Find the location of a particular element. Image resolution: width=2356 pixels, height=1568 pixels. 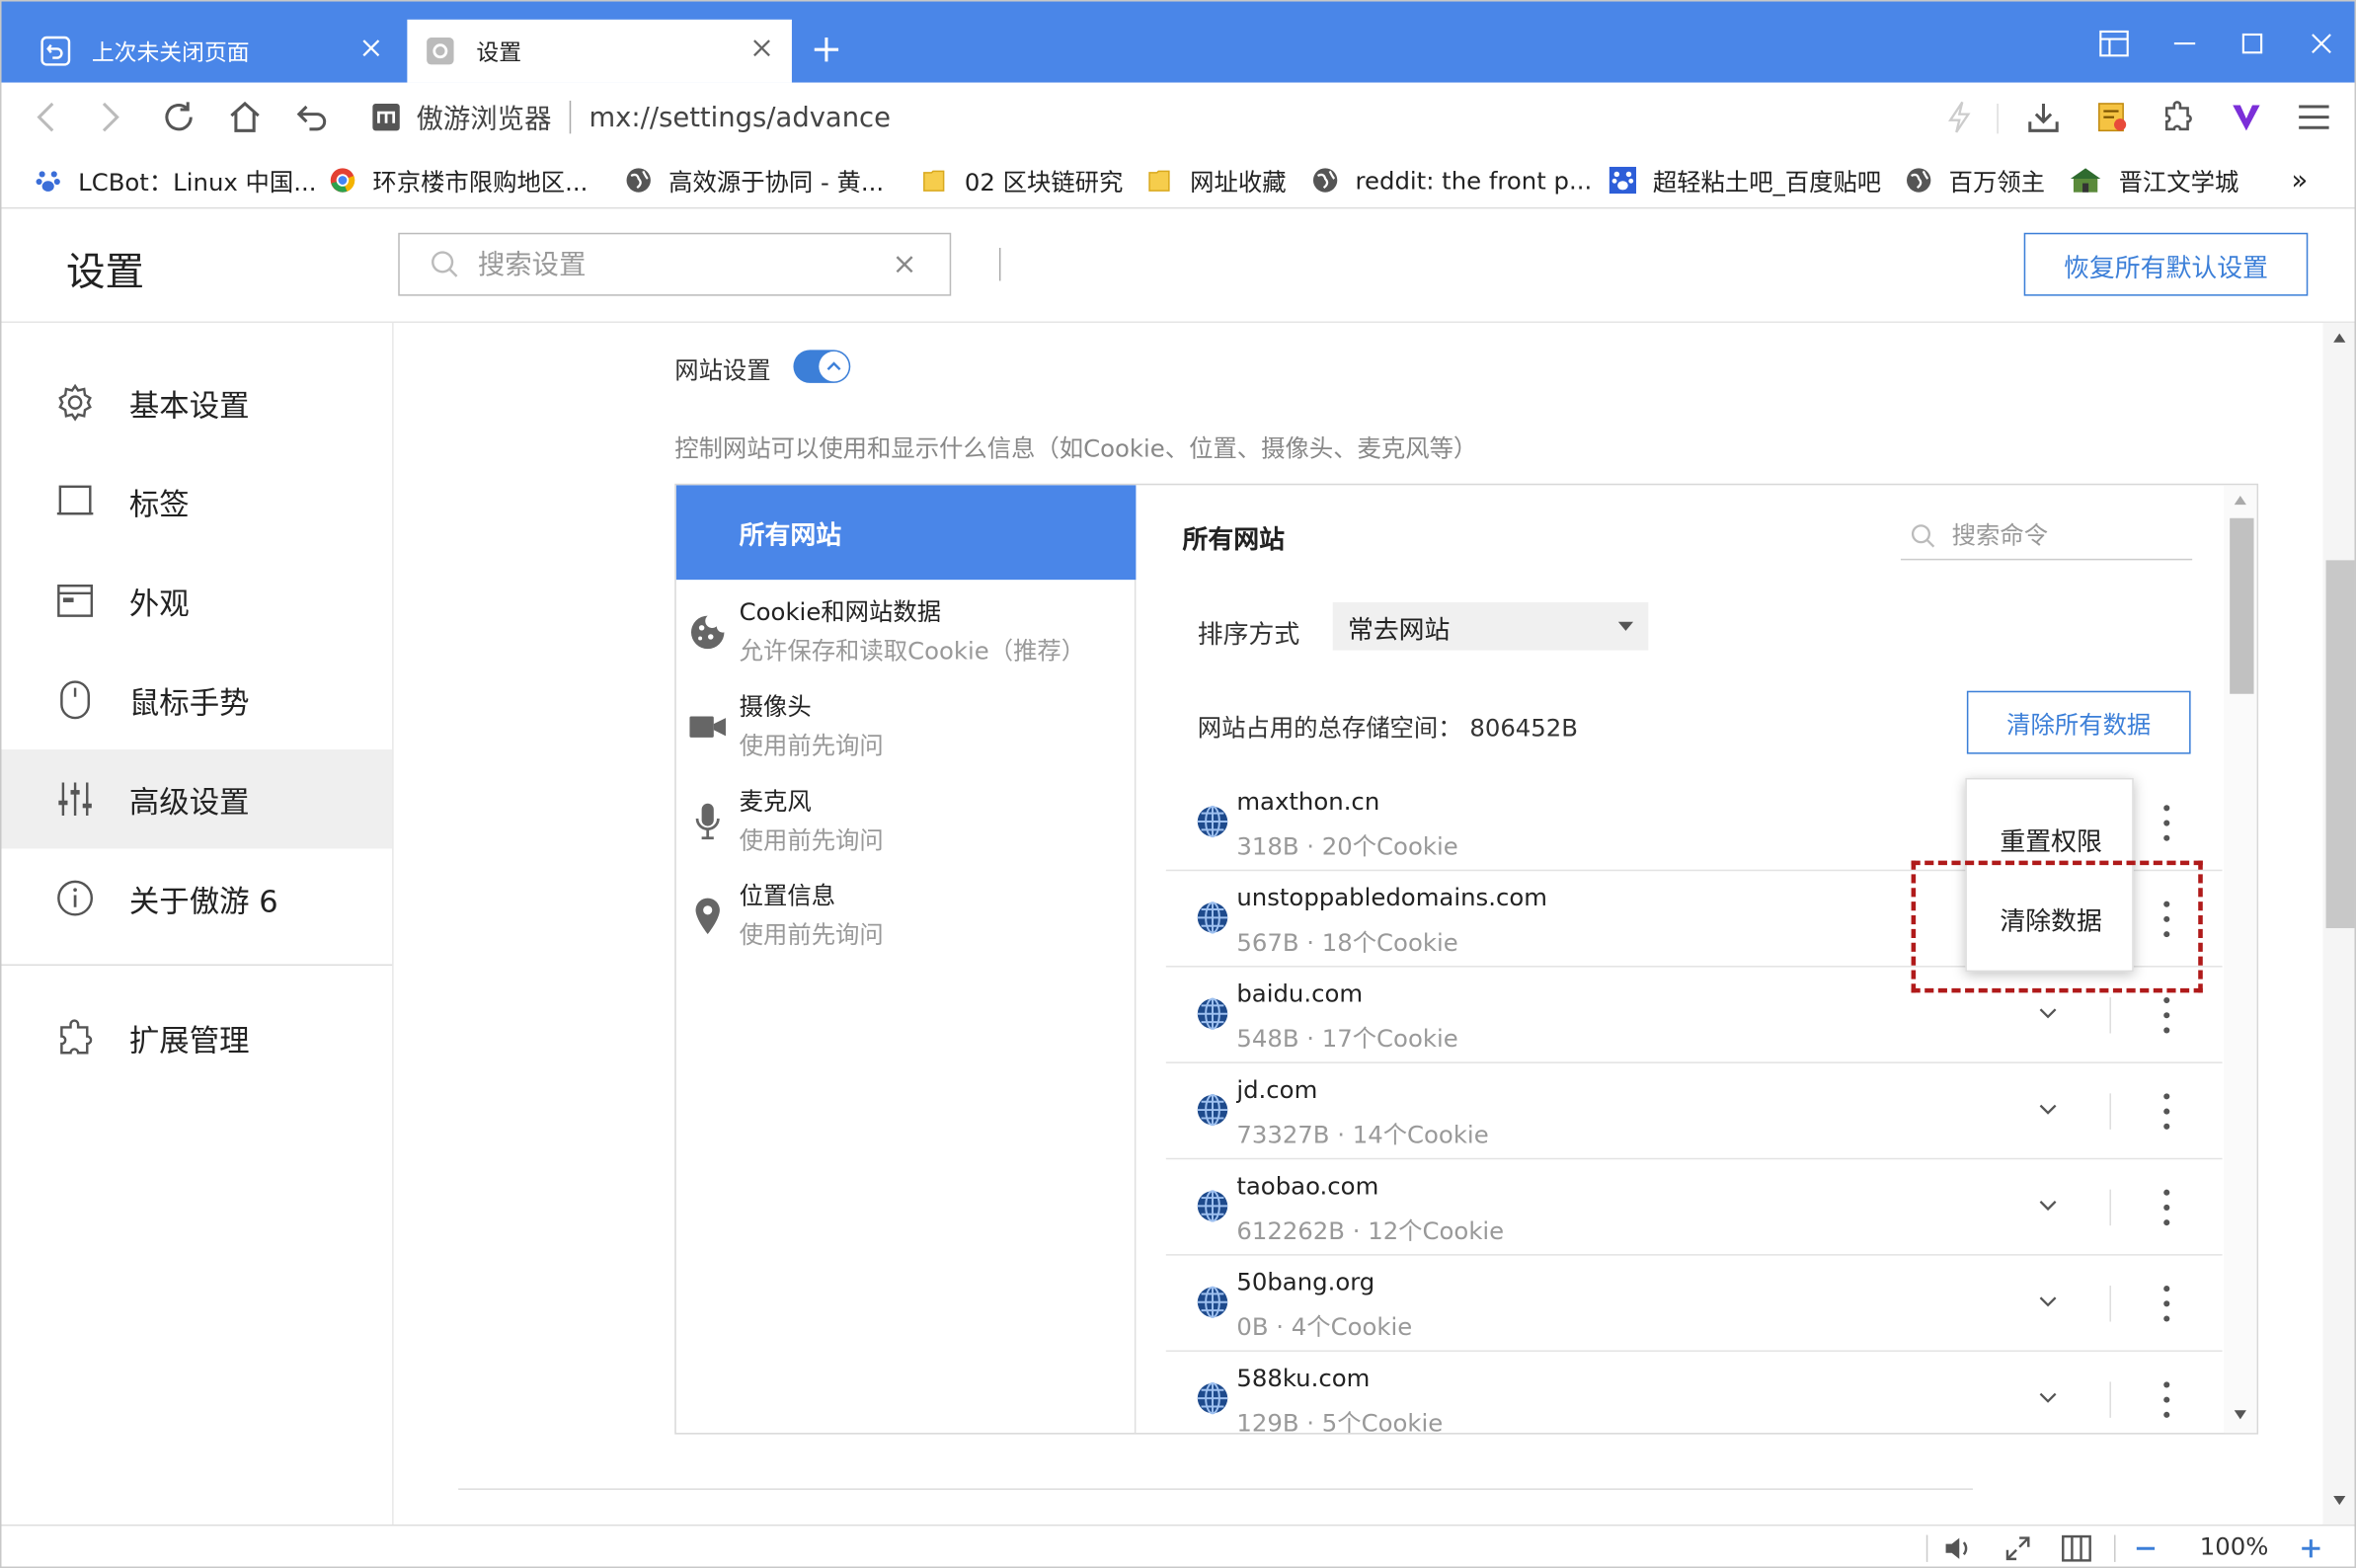

menu-icon is located at coordinates (2314, 117).